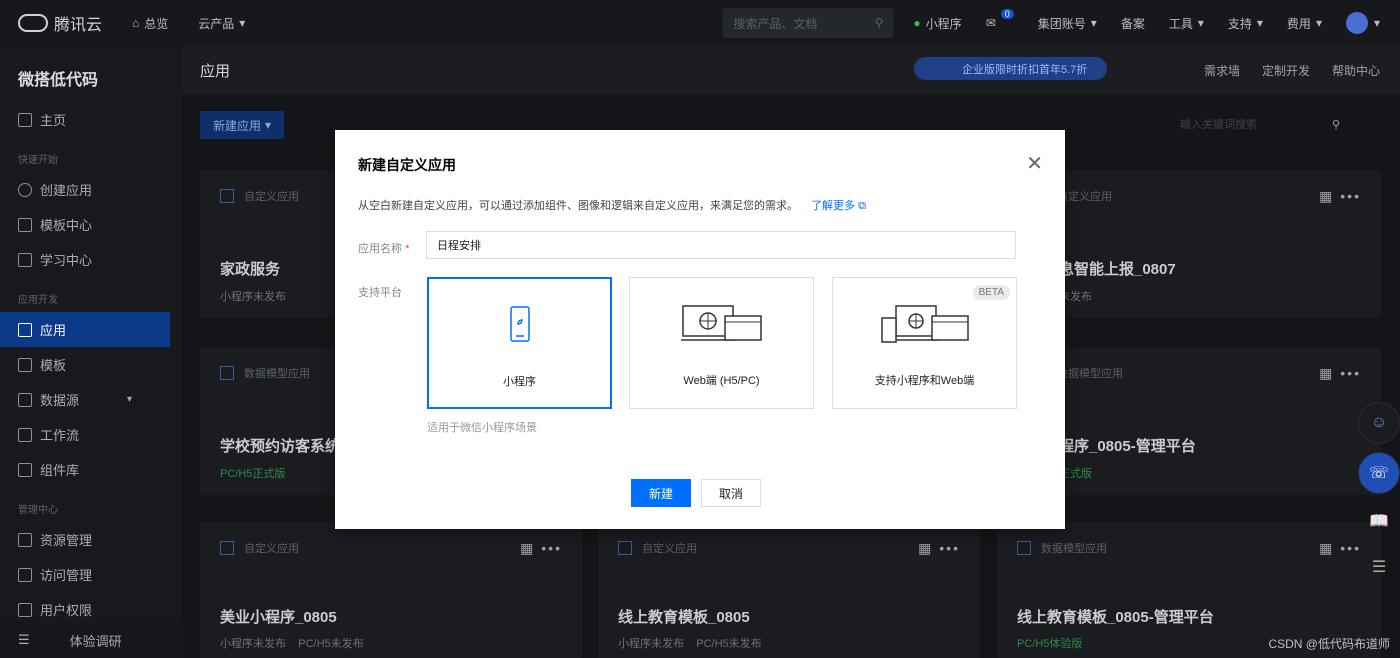 The image size is (1400, 658). What do you see at coordinates (519, 382) in the screenshot?
I see `platform-label-text: 小程序` at bounding box center [519, 382].